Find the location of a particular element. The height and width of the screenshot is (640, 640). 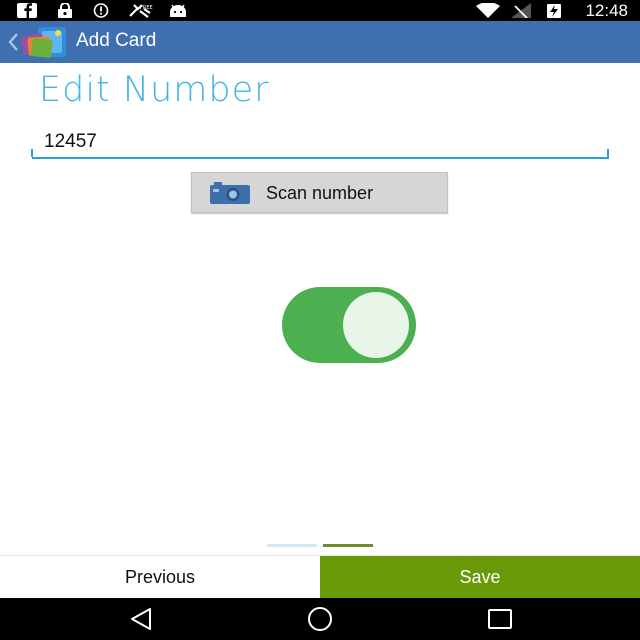

signal-icon is located at coordinates (521, 10).